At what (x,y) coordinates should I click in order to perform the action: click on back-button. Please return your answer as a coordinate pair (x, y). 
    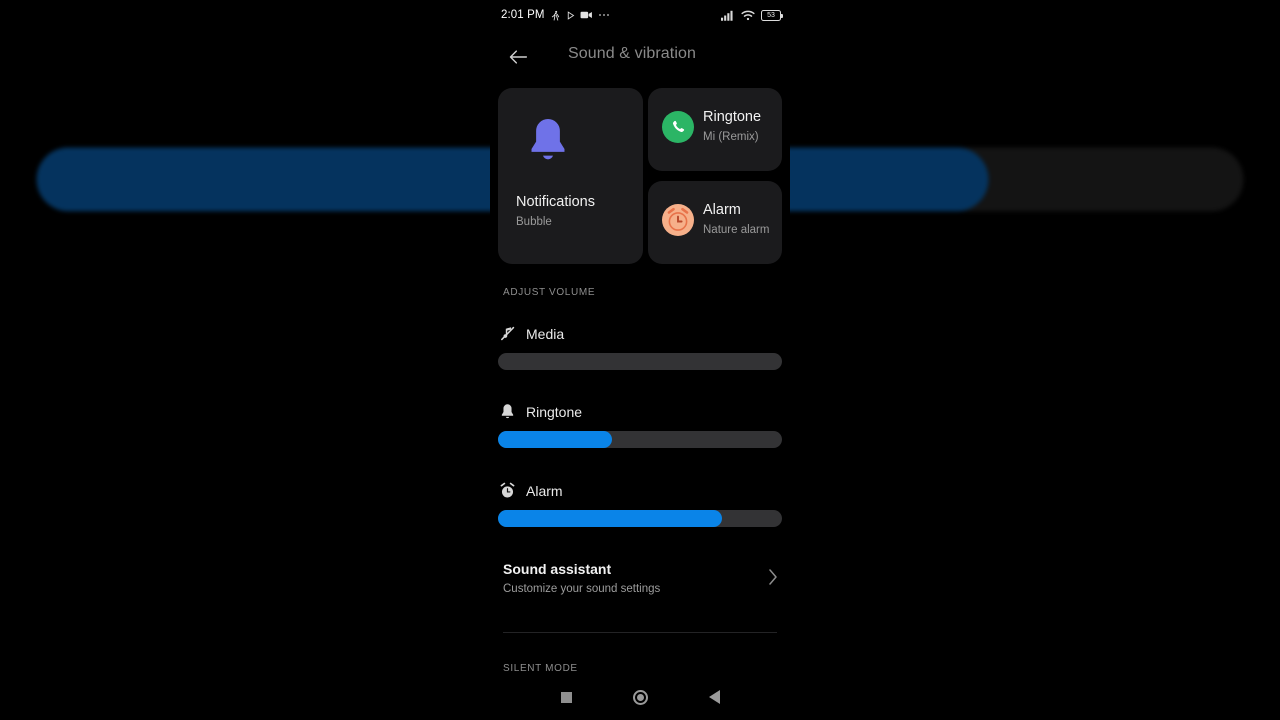
    Looking at the image, I should click on (518, 57).